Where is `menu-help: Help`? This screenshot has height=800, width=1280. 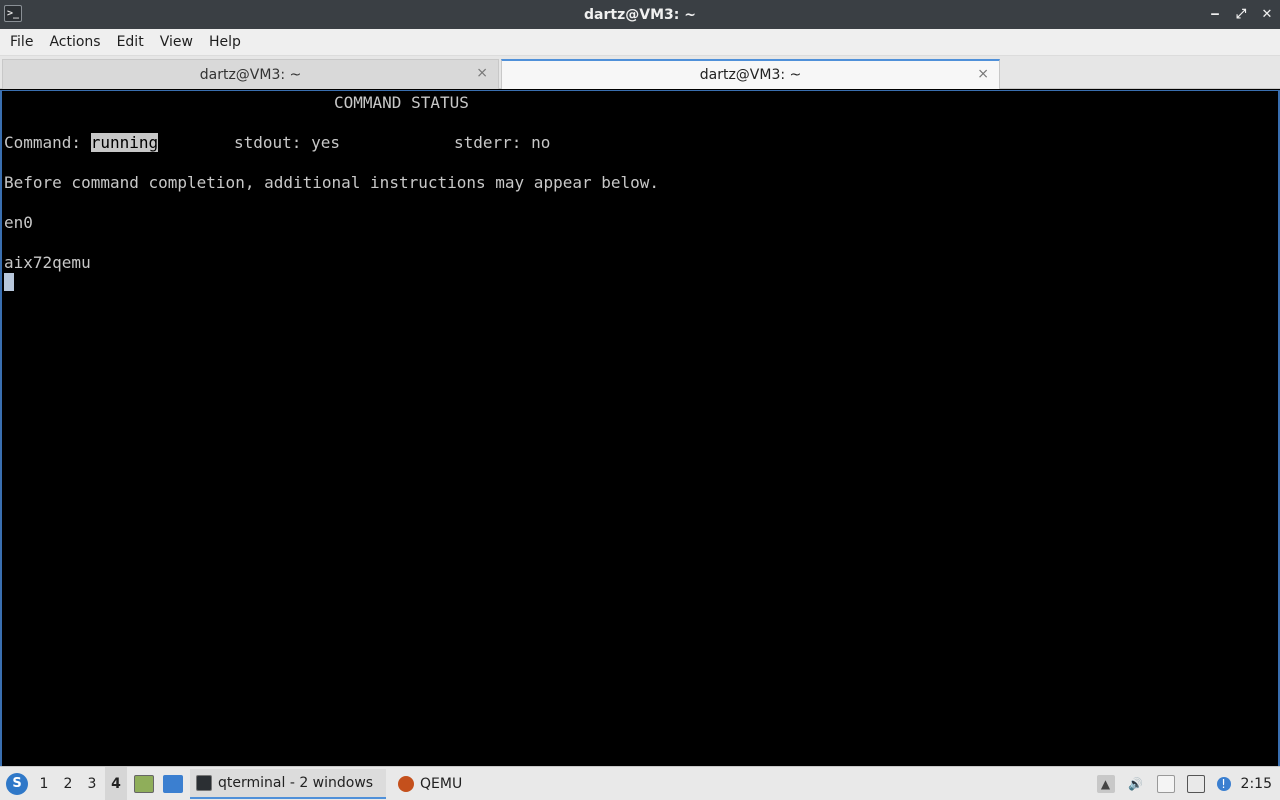 menu-help: Help is located at coordinates (225, 42).